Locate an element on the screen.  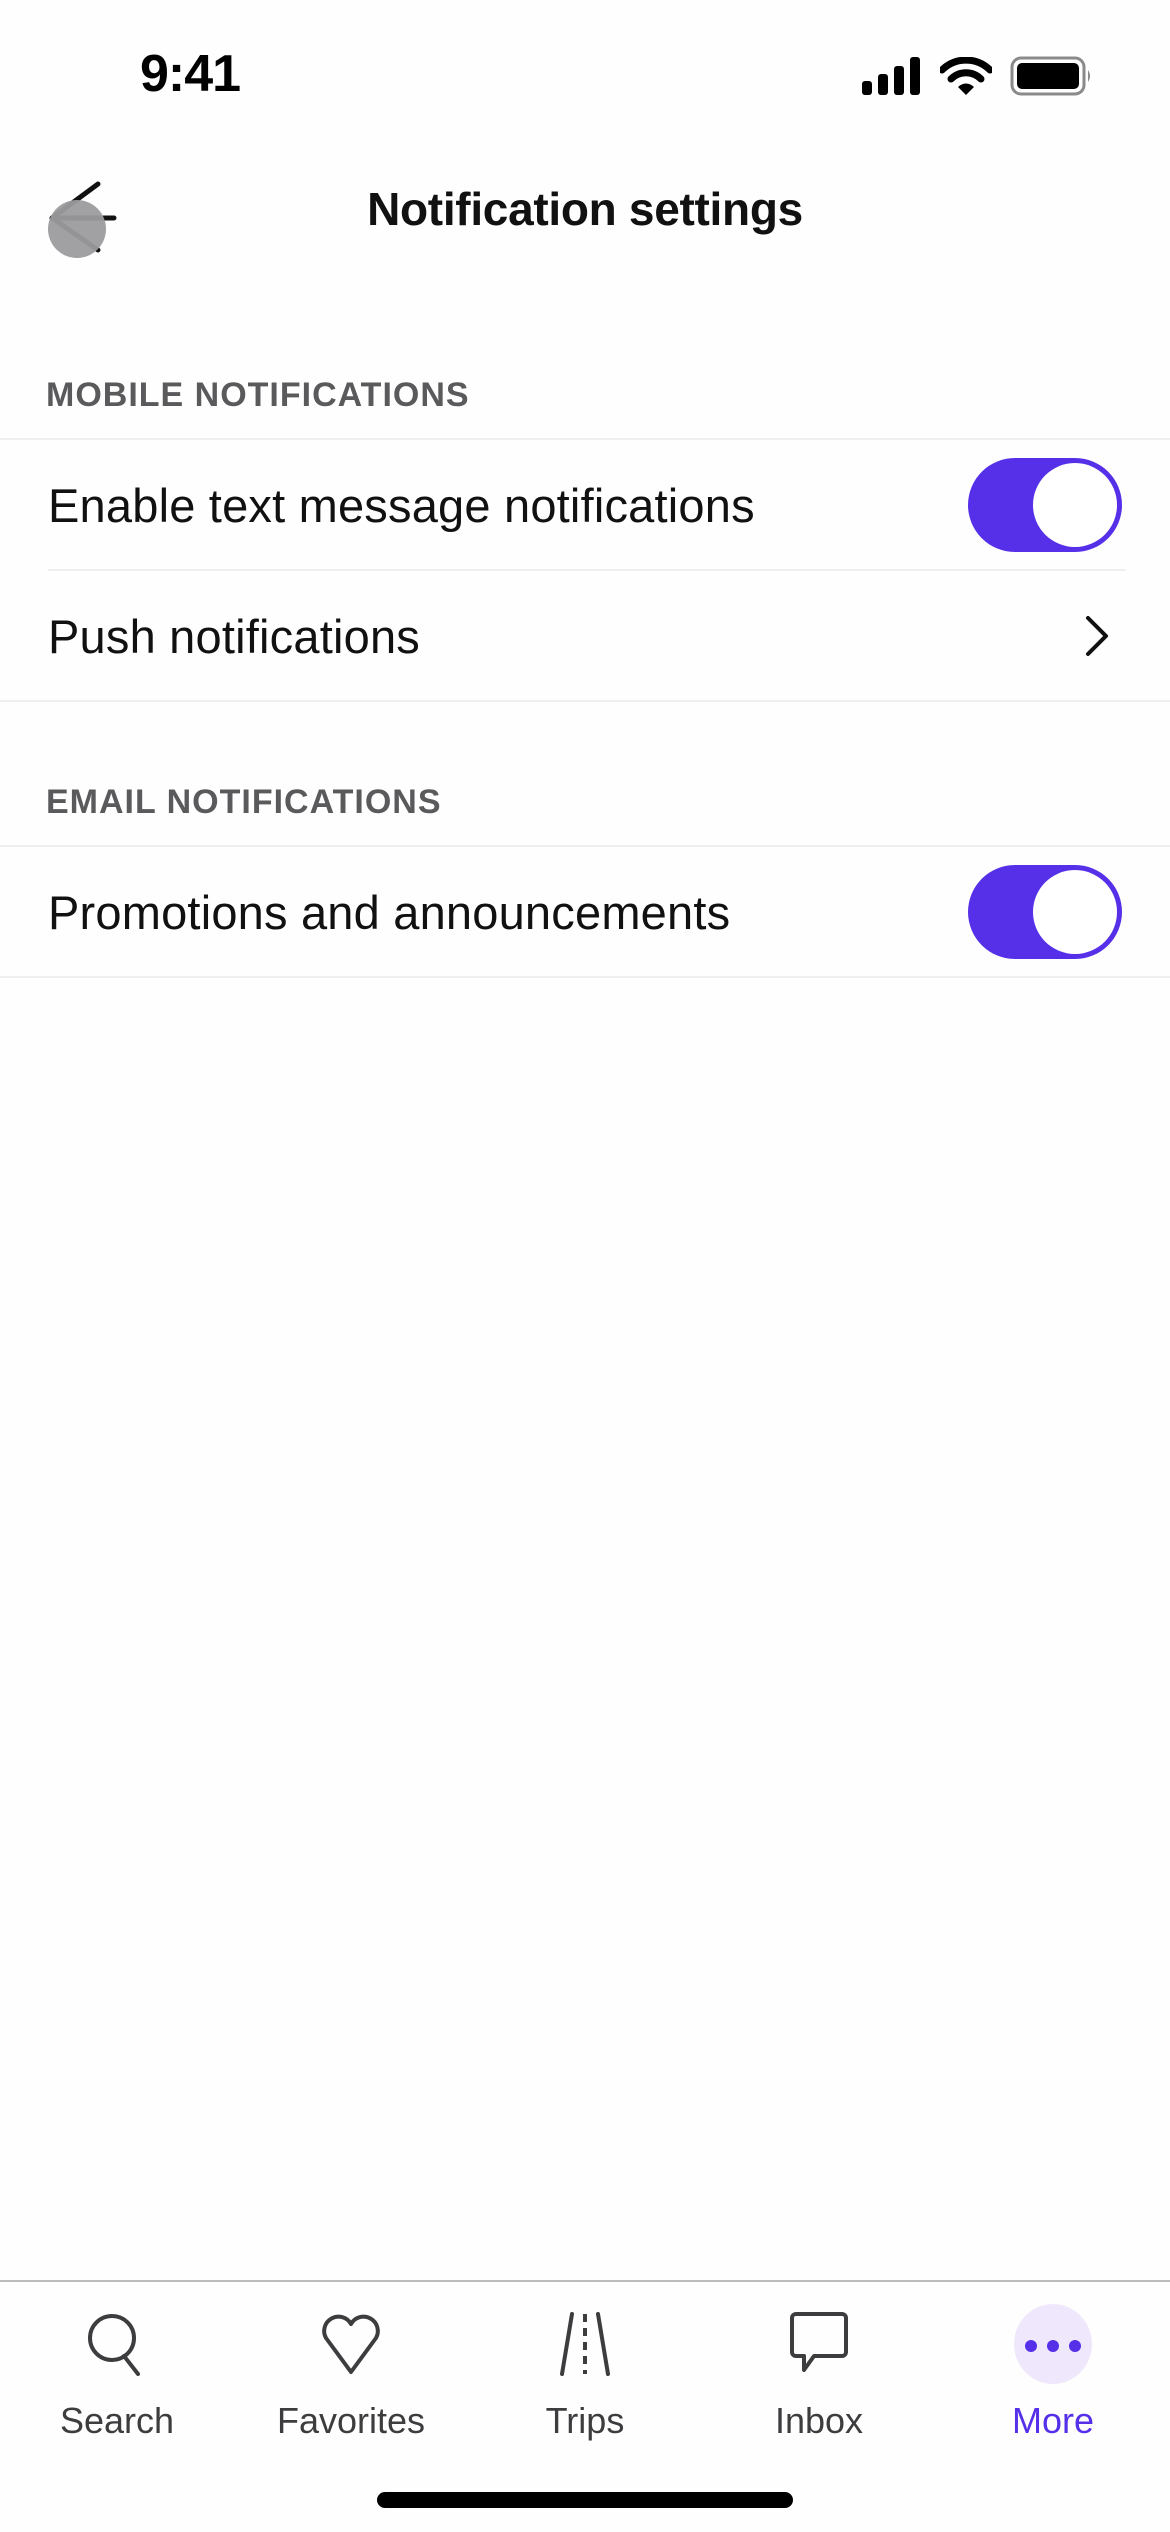
section-header-email: EMAIL NOTIFICATIONS is located at coordinates (244, 802).